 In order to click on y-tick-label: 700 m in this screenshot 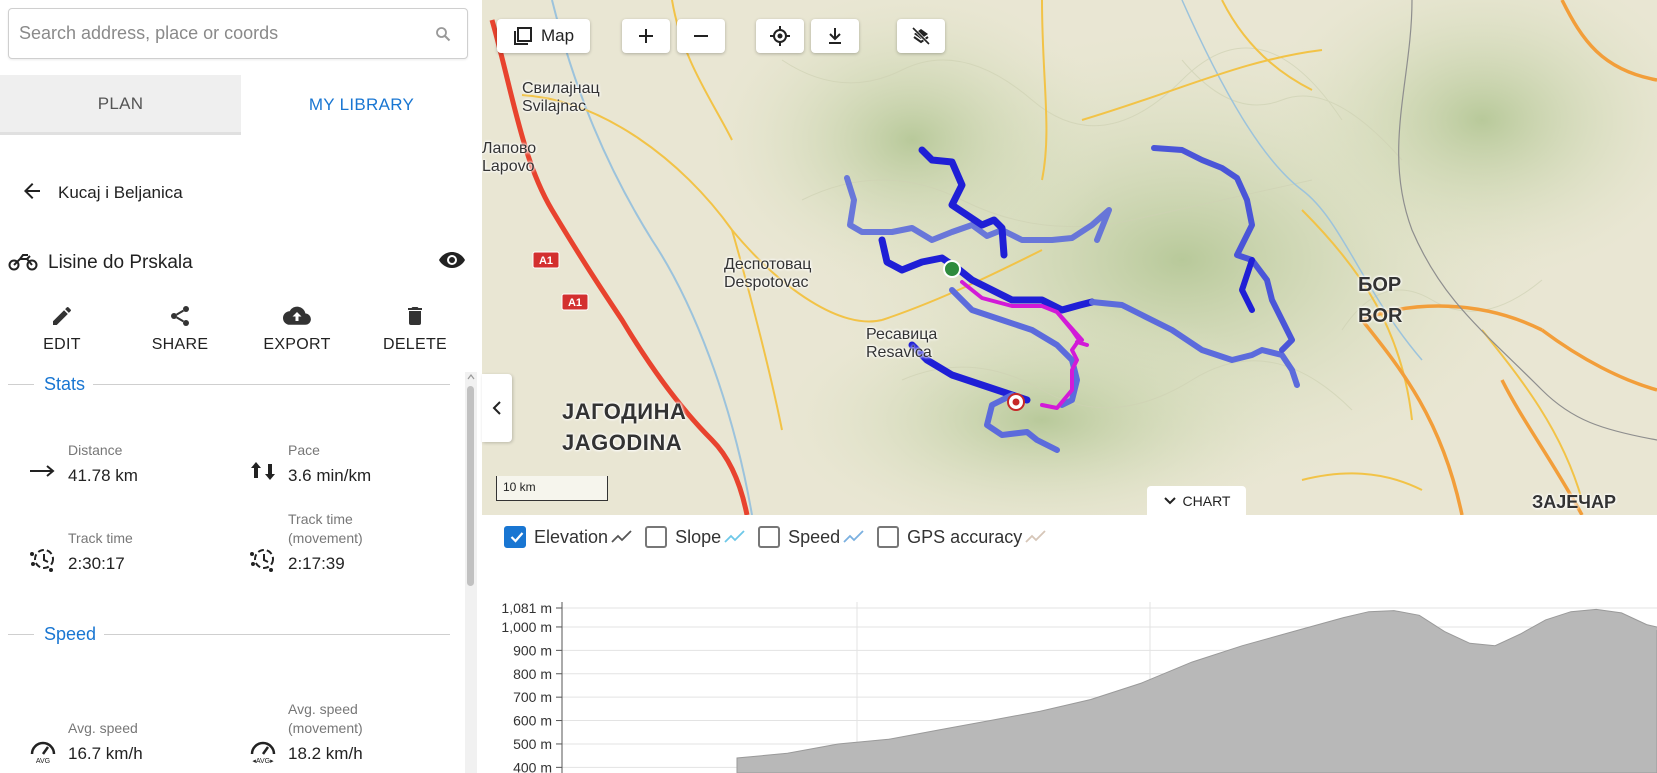, I will do `click(532, 697)`.